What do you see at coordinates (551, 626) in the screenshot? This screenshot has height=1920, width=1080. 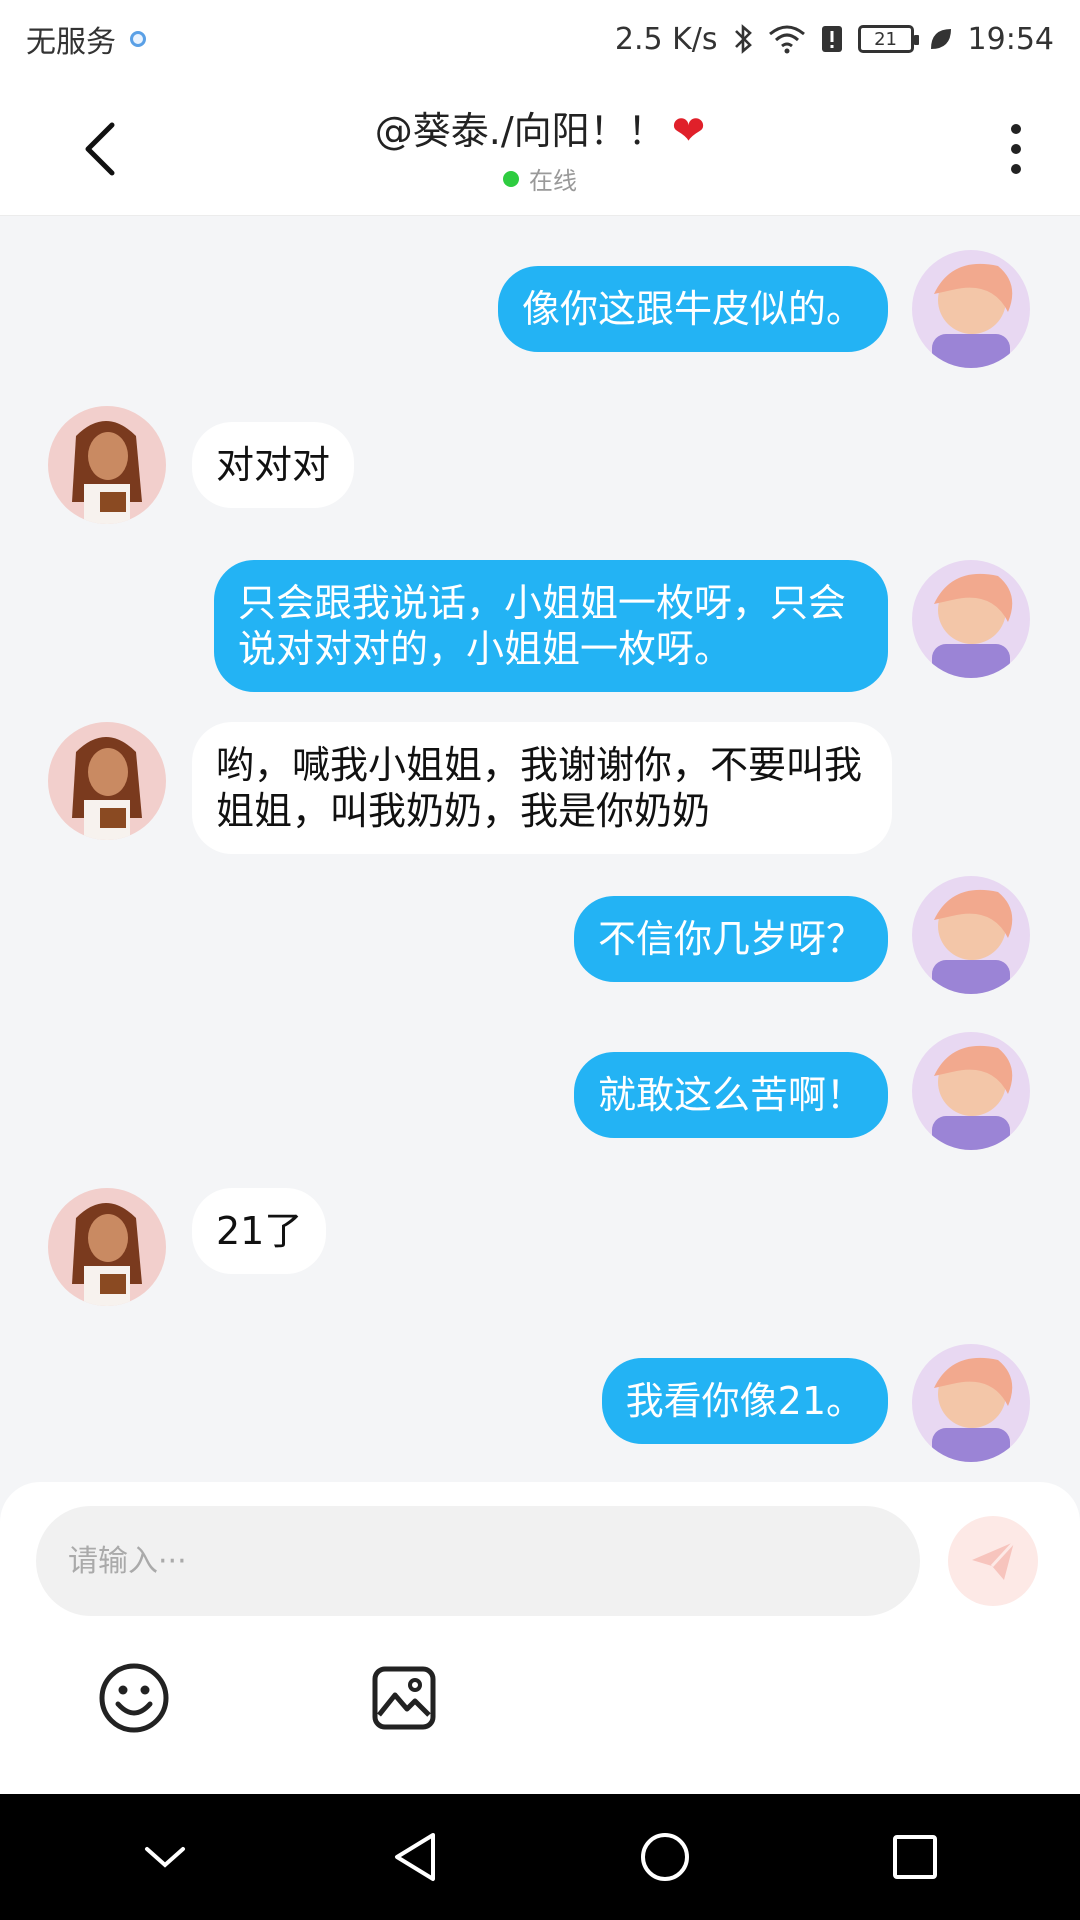 I see `message-bubble: 只会跟我说话，小姐姐一枚呀，只会说对对对的，小姐姐一枚呀。` at bounding box center [551, 626].